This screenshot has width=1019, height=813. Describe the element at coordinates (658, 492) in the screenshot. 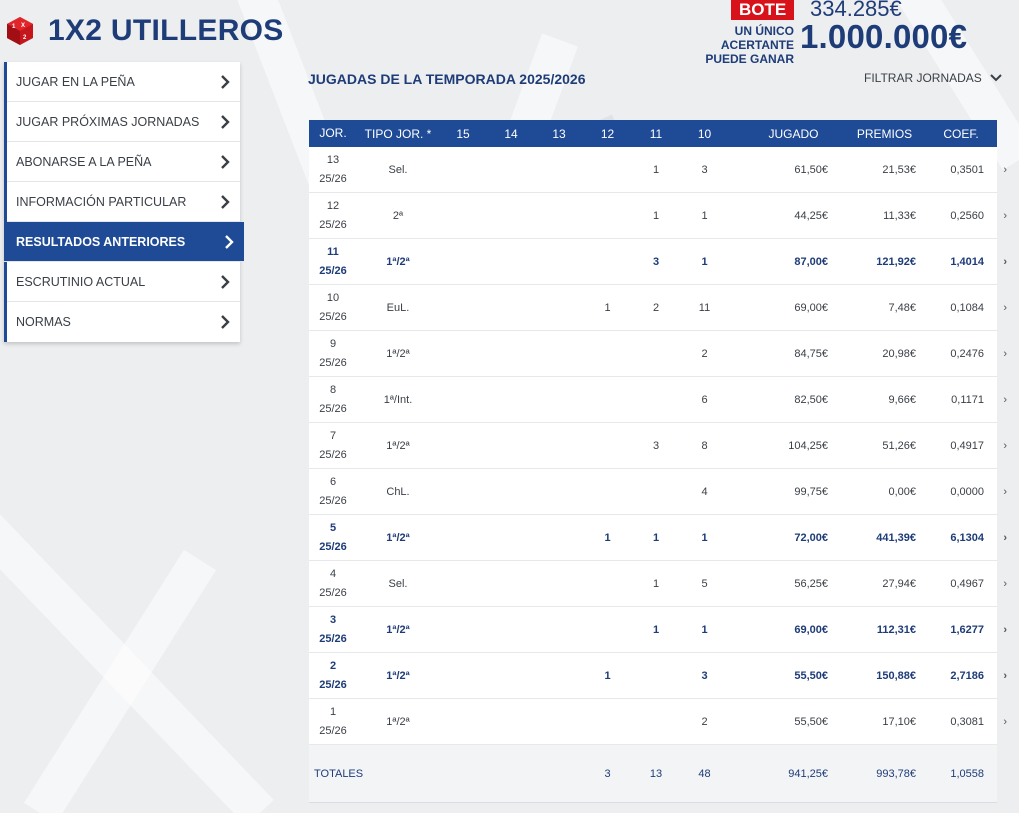

I see `table-row: 6 25/26 ChL. 4 99,75€ 0,00€ 0,0000 ›` at that location.